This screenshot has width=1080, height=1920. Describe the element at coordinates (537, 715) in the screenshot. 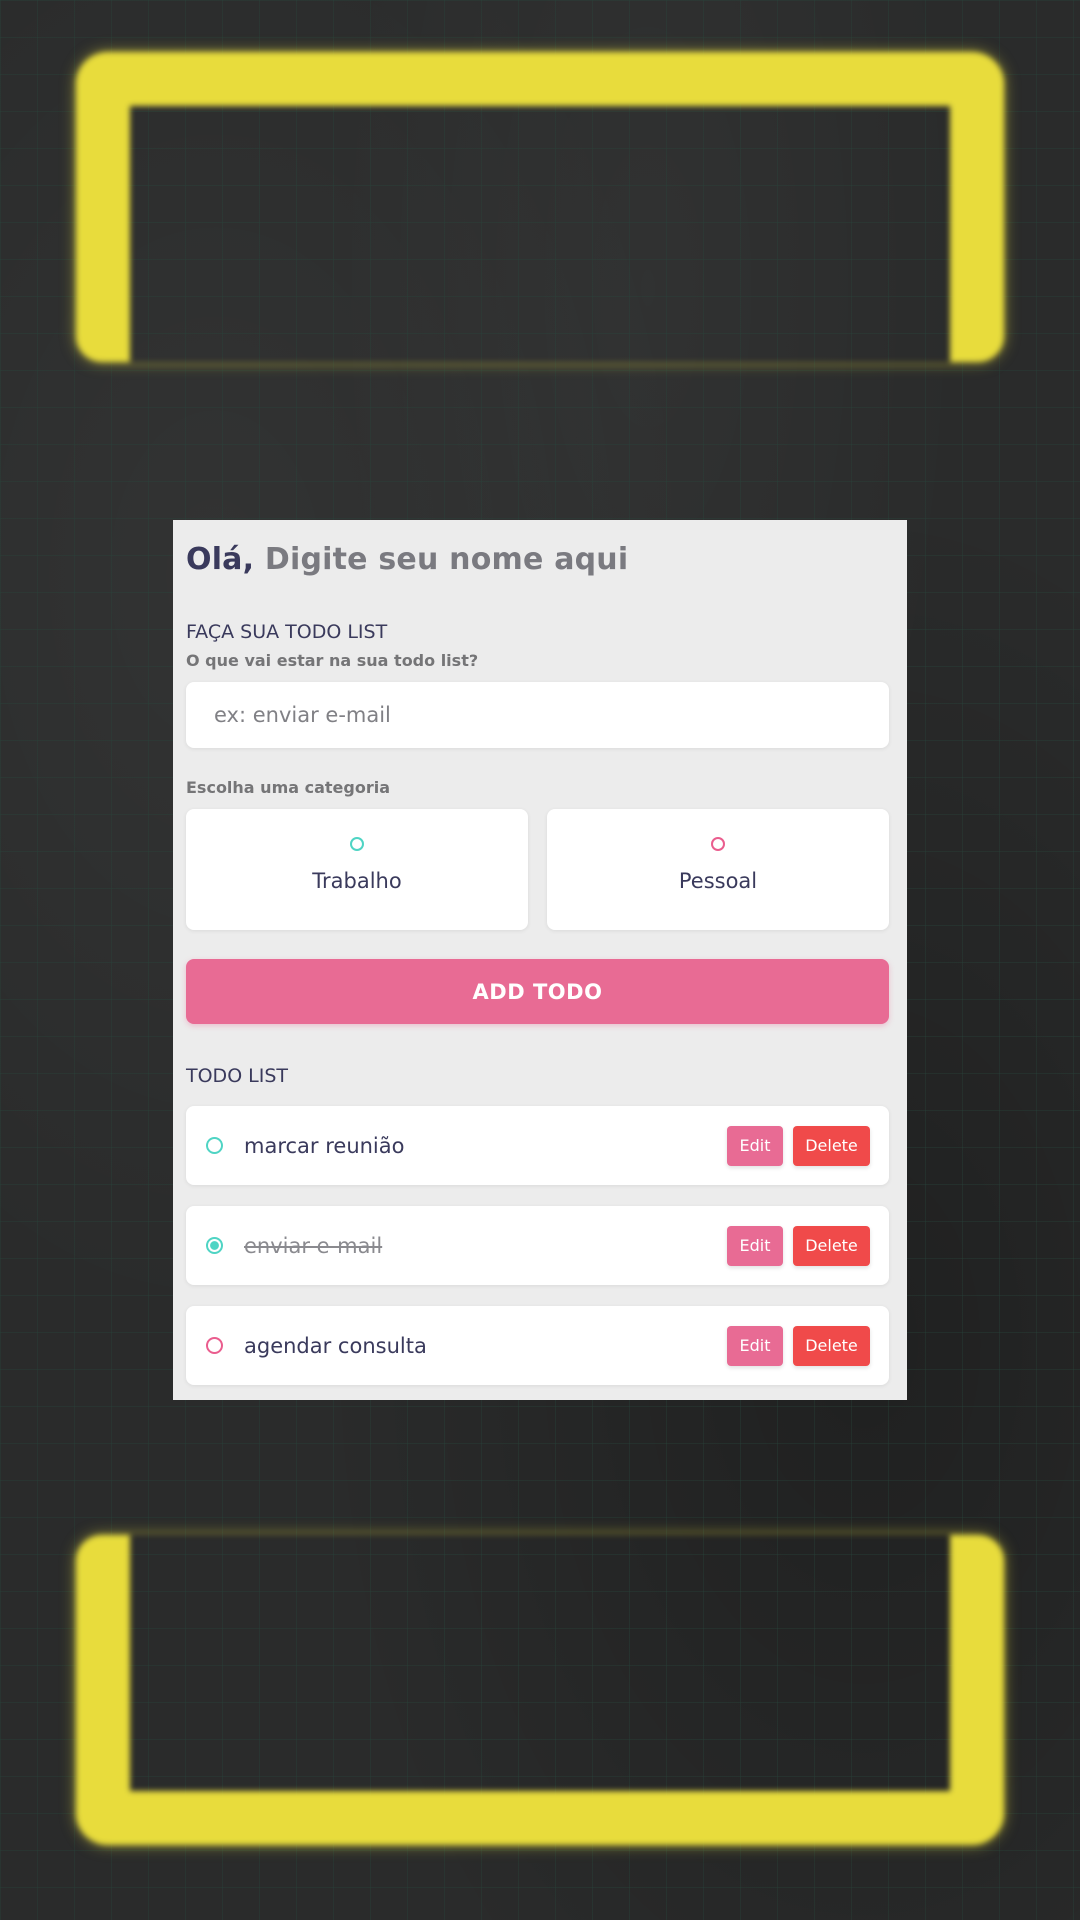

I see `todo-content-input` at that location.